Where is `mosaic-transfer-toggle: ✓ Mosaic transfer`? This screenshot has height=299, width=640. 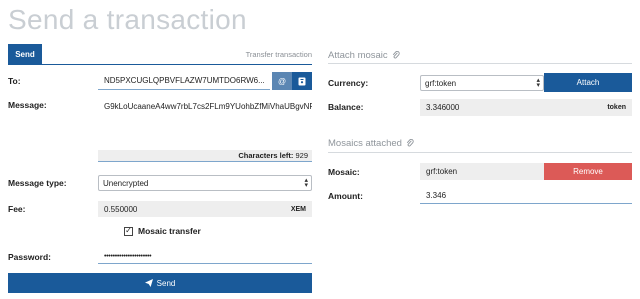
mosaic-transfer-toggle: ✓ Mosaic transfer is located at coordinates (162, 231).